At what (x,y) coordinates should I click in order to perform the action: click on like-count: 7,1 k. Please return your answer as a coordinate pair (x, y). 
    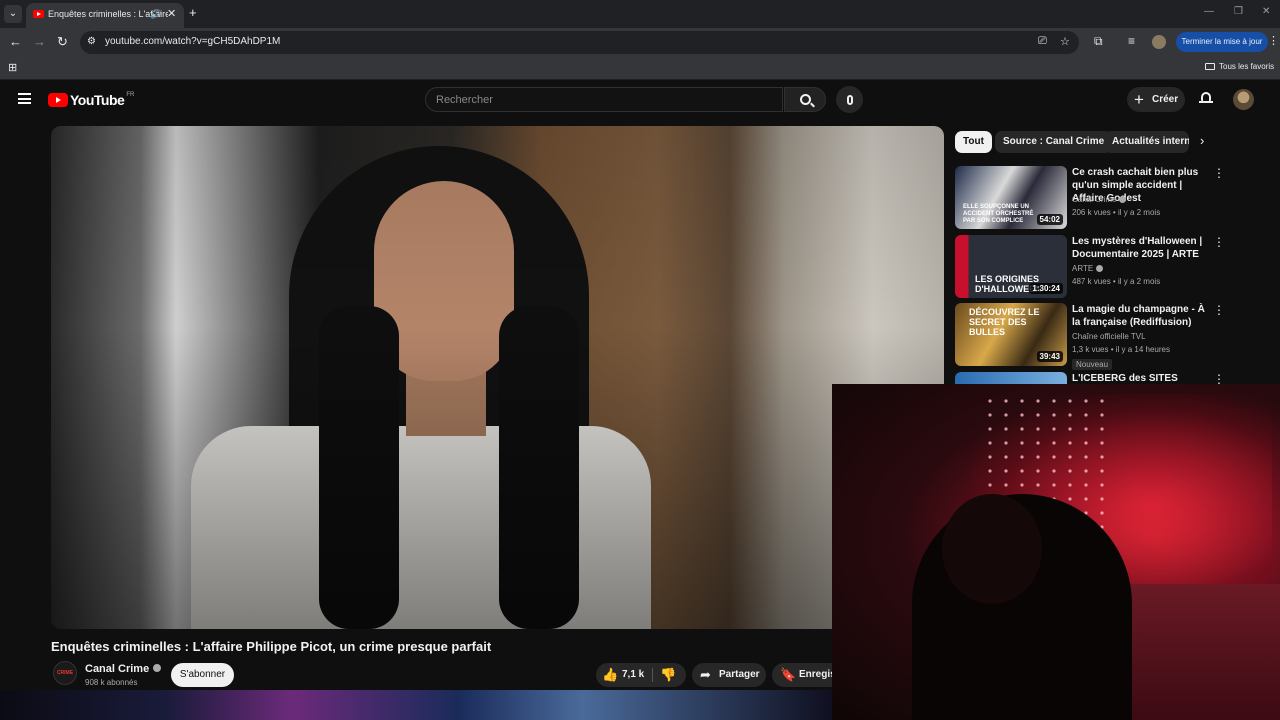
    Looking at the image, I should click on (633, 675).